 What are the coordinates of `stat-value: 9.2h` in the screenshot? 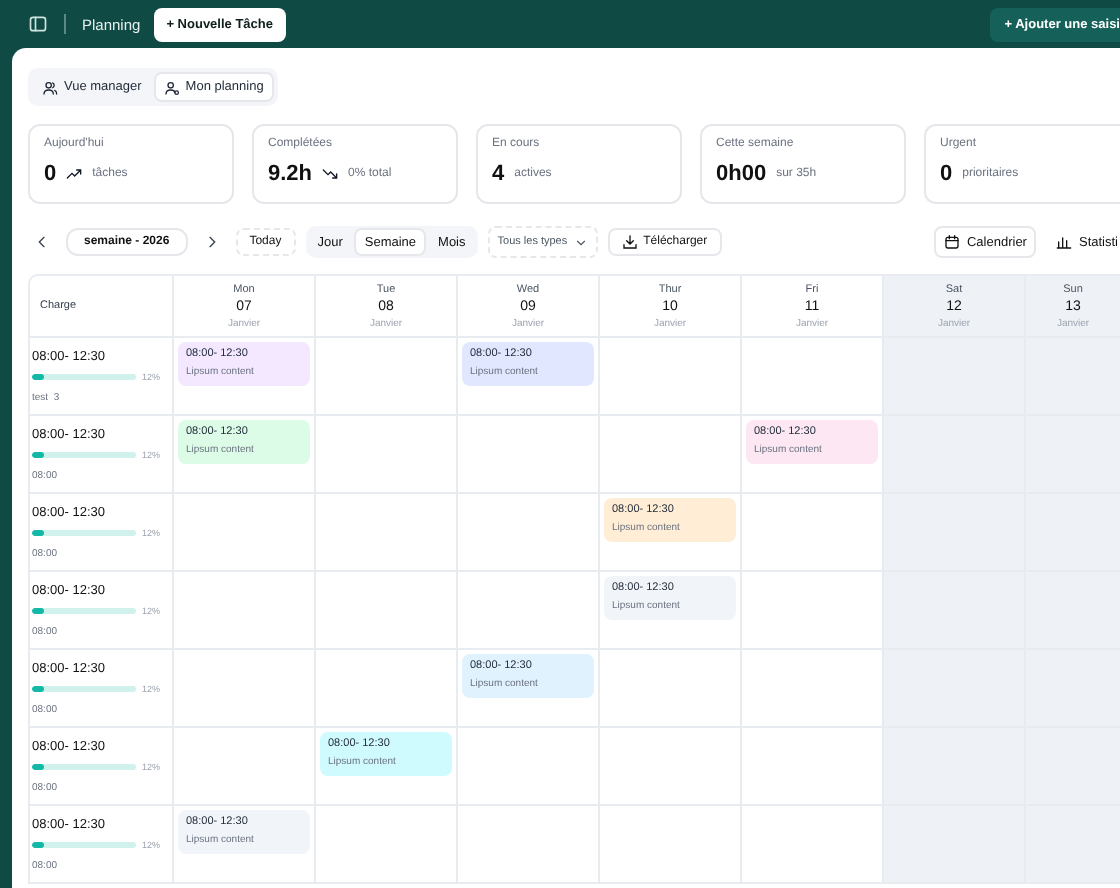 It's located at (290, 174).